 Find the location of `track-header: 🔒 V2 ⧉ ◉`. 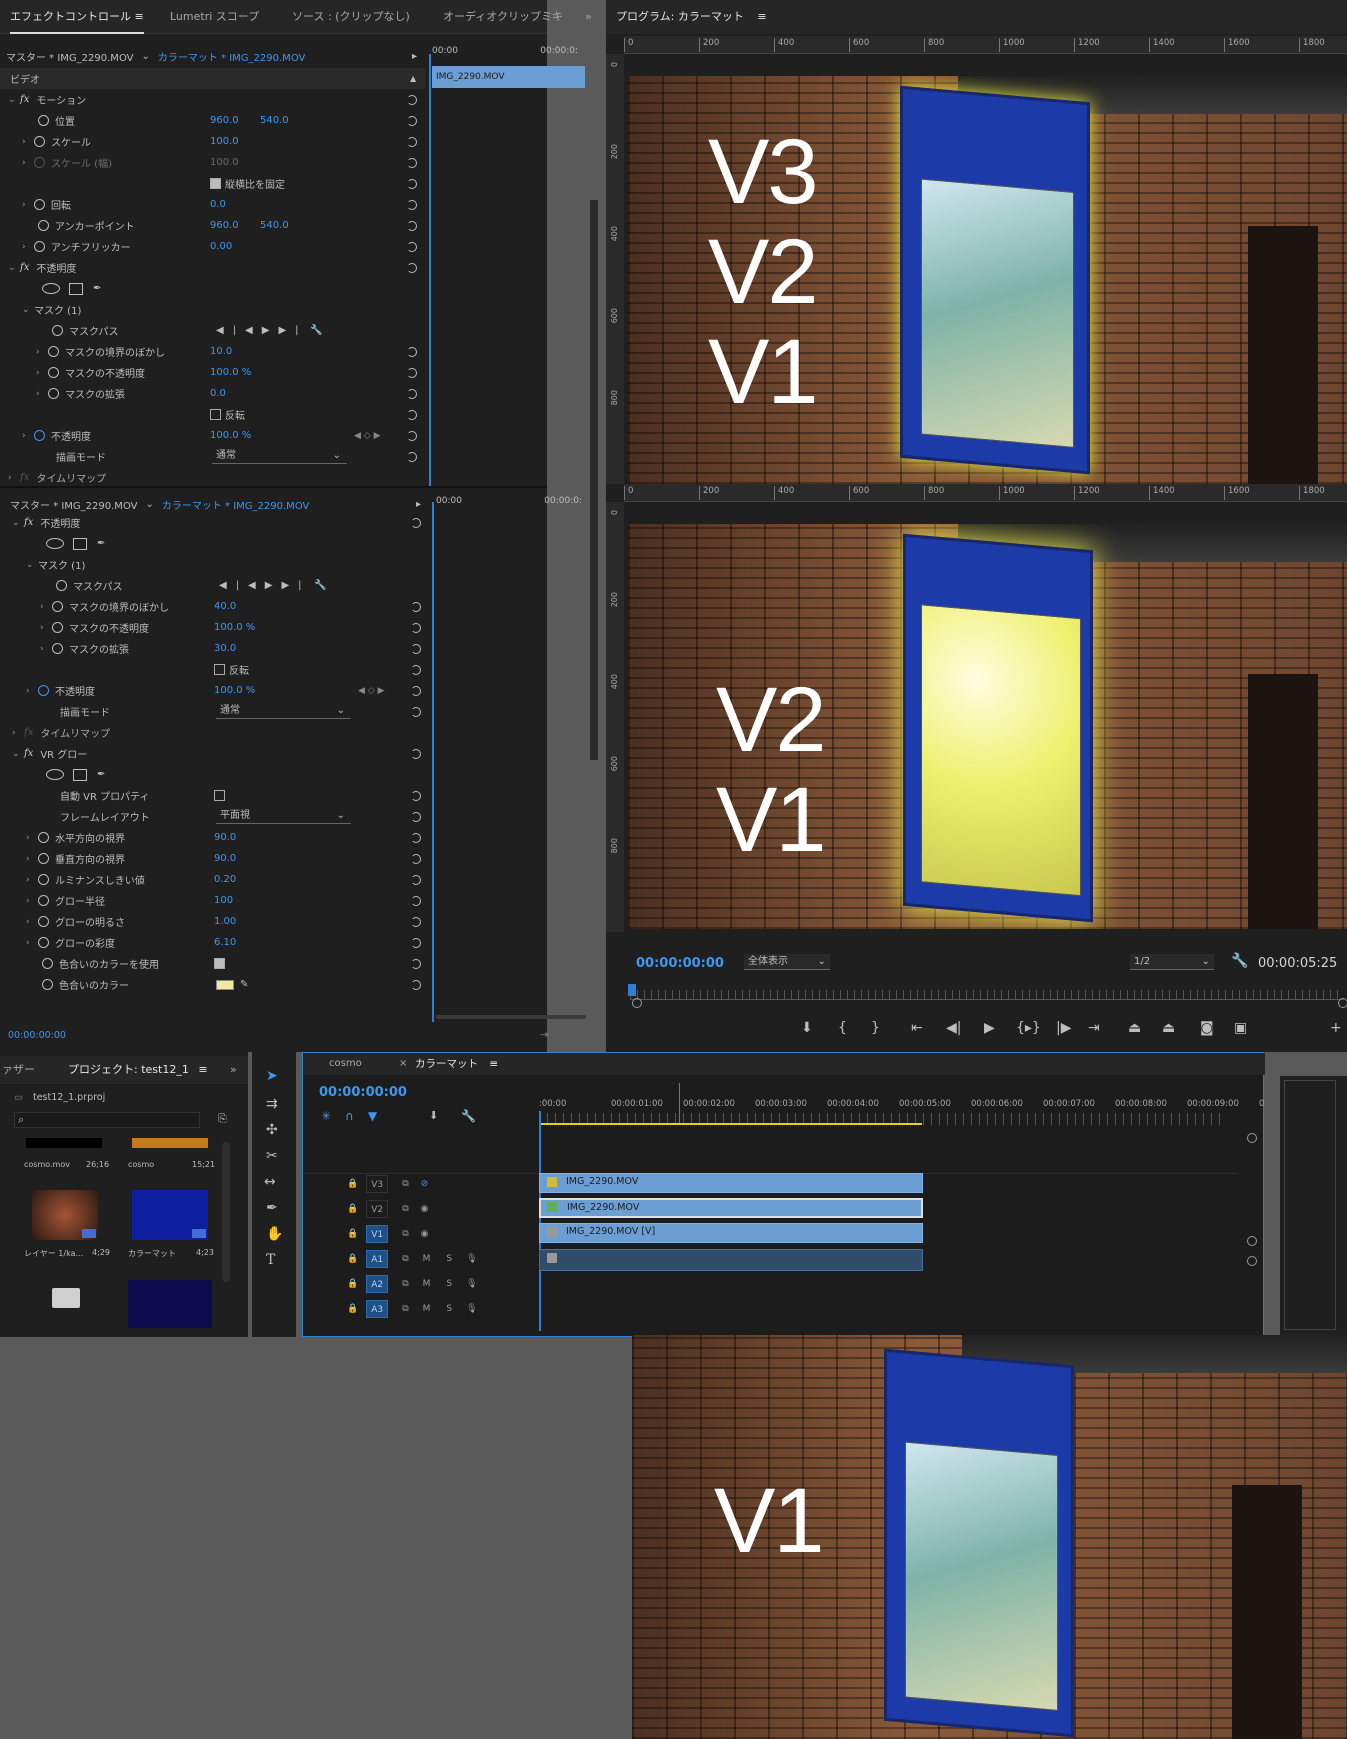

track-header: 🔒 V2 ⧉ ◉ is located at coordinates (409, 1209).